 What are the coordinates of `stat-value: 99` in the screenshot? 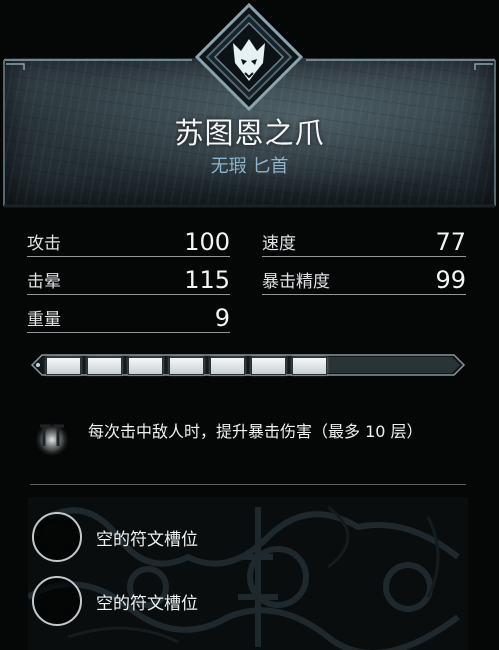 It's located at (450, 280).